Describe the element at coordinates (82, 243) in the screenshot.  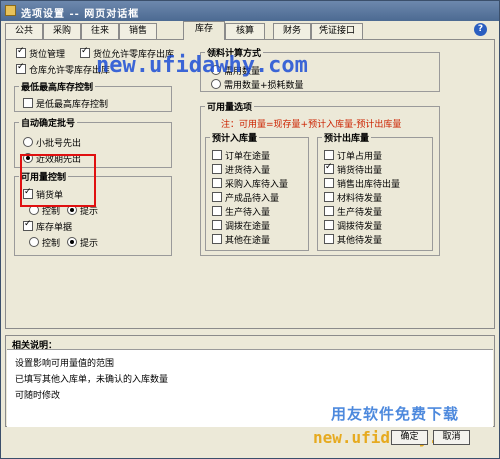
I see `stock-prompt-radio: 提示` at that location.